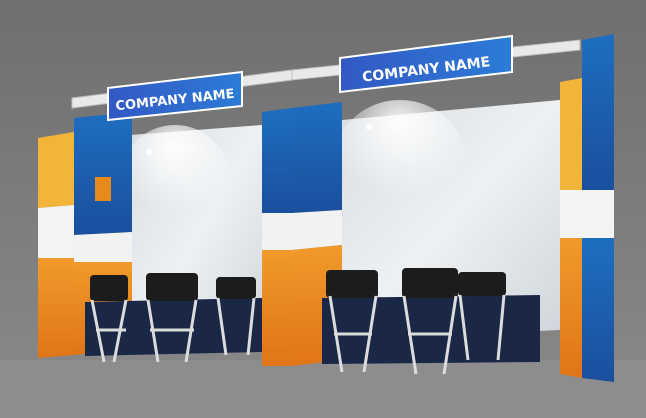 This screenshot has height=418, width=646. Describe the element at coordinates (173, 327) in the screenshot. I see `left-table` at that location.